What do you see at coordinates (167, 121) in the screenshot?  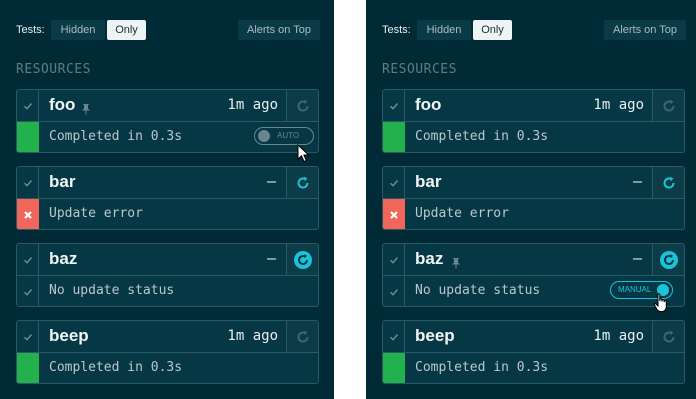 I see `resource-card-foo: foo 1m ago Completed in 0.3s AUTO` at bounding box center [167, 121].